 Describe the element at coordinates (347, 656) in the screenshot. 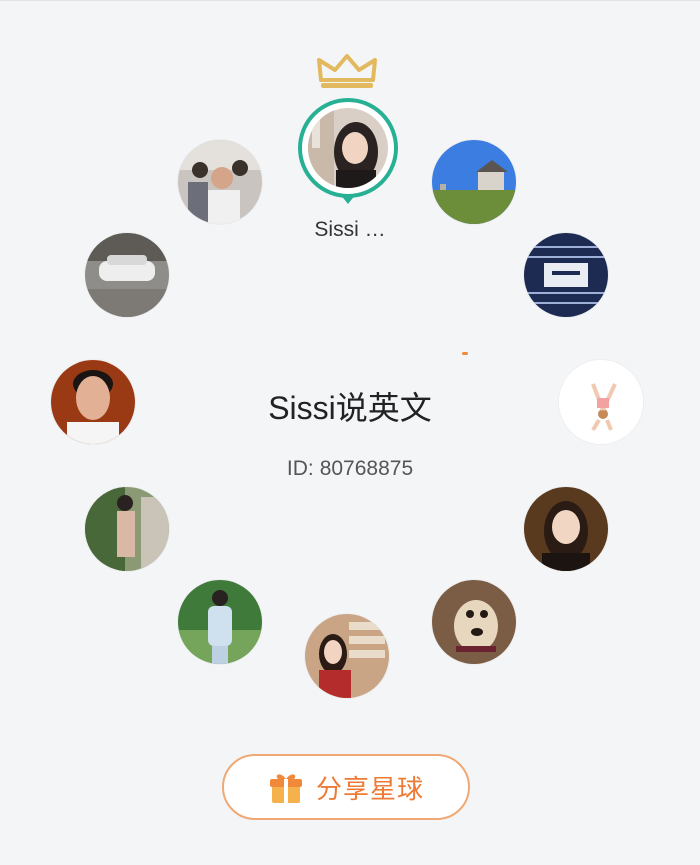

I see `member-woman-library` at that location.